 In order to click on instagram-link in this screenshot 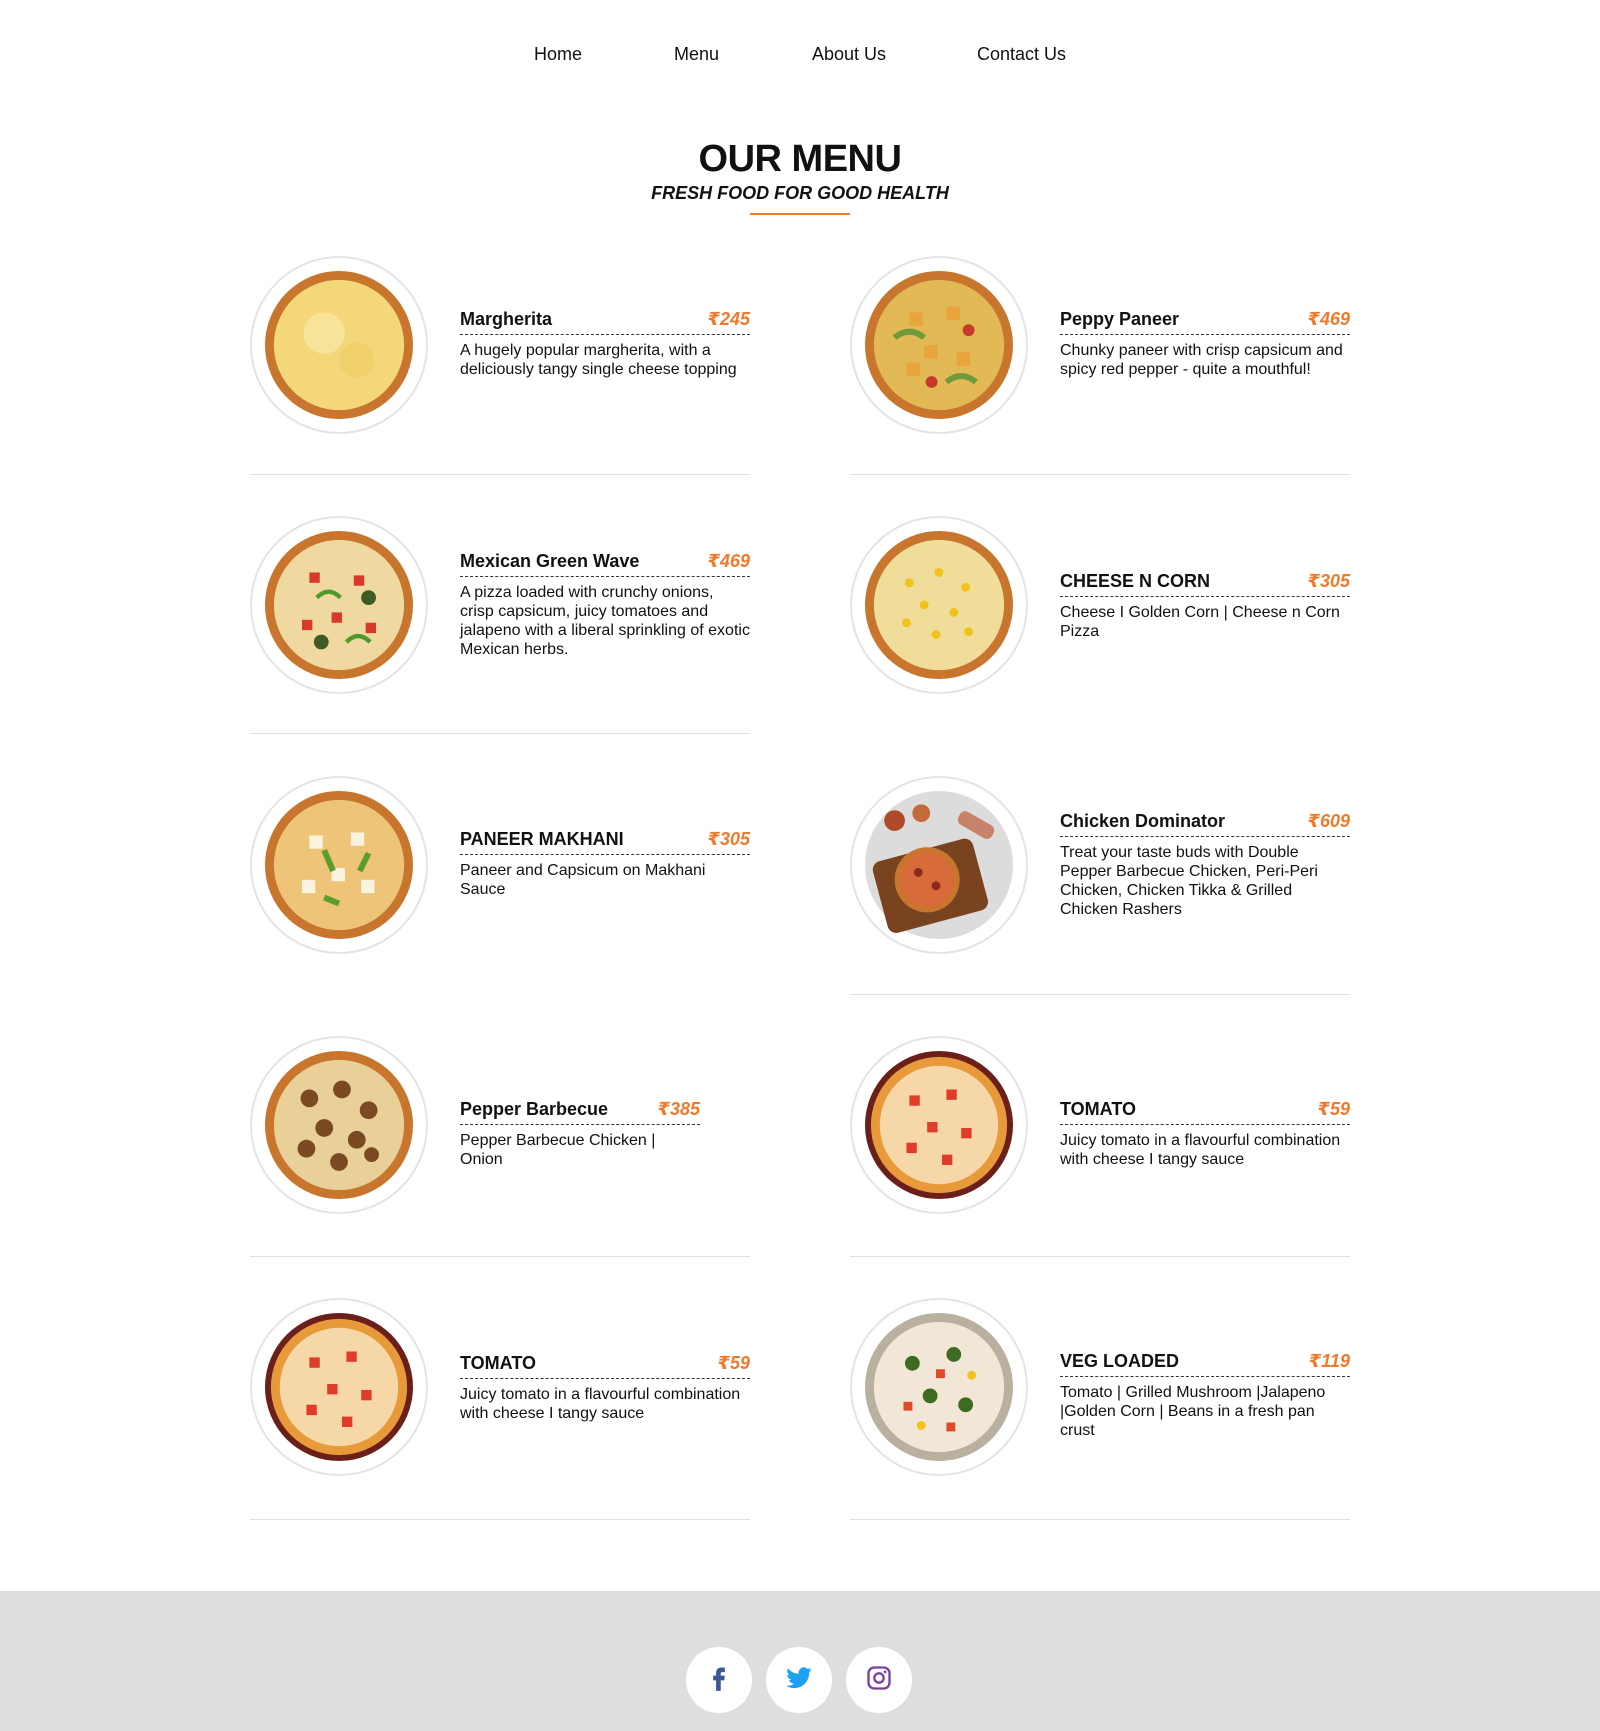, I will do `click(879, 1680)`.